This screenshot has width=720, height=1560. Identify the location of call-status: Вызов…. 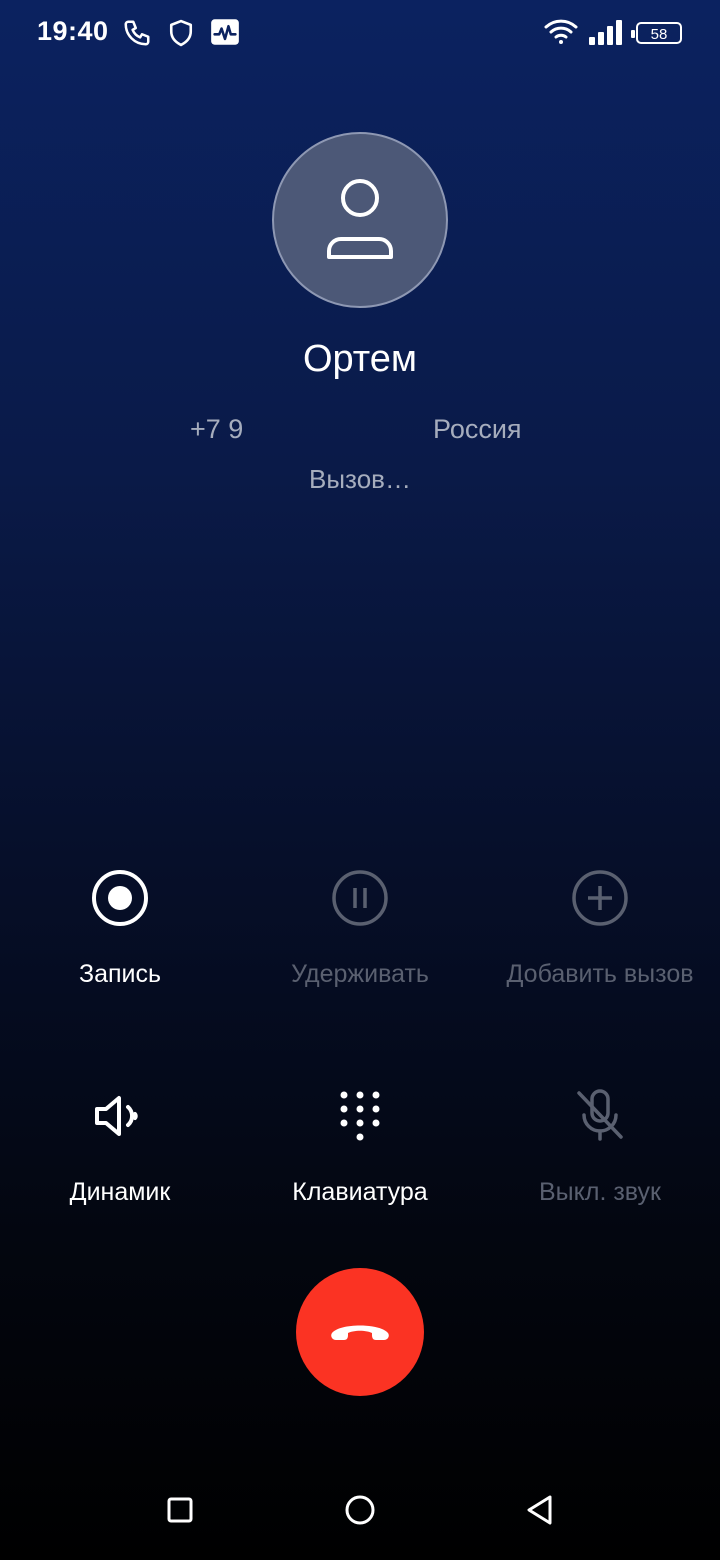
(360, 479).